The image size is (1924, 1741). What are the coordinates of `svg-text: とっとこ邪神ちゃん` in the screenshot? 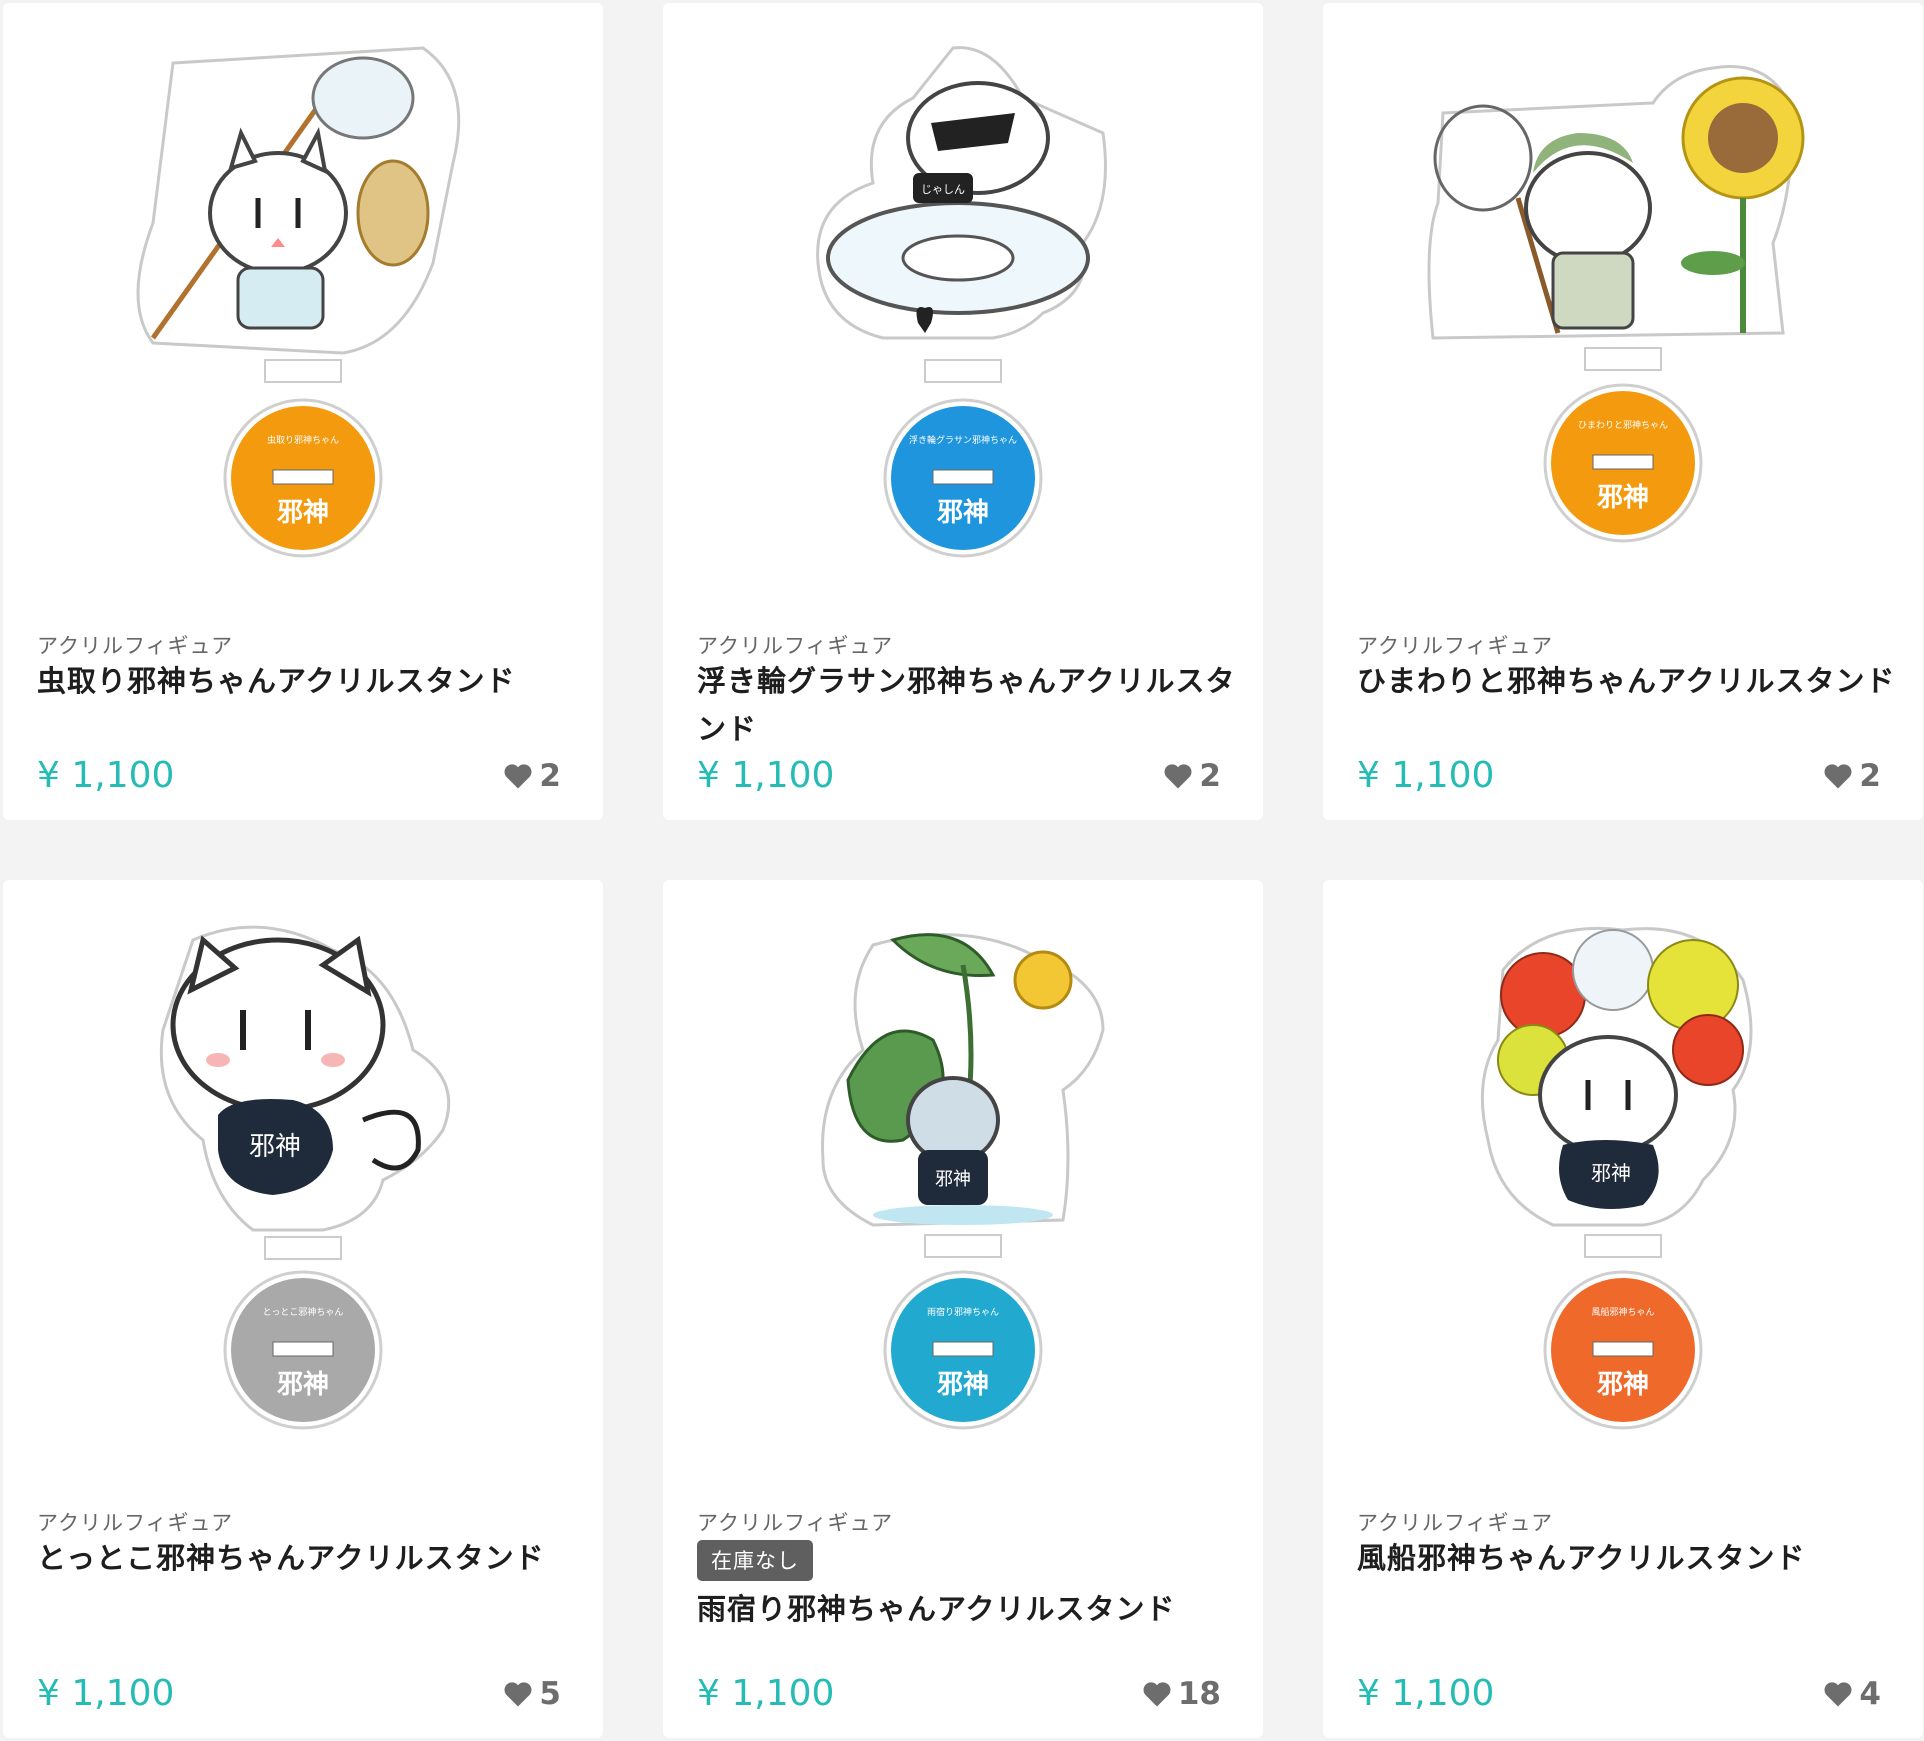 It's located at (303, 1312).